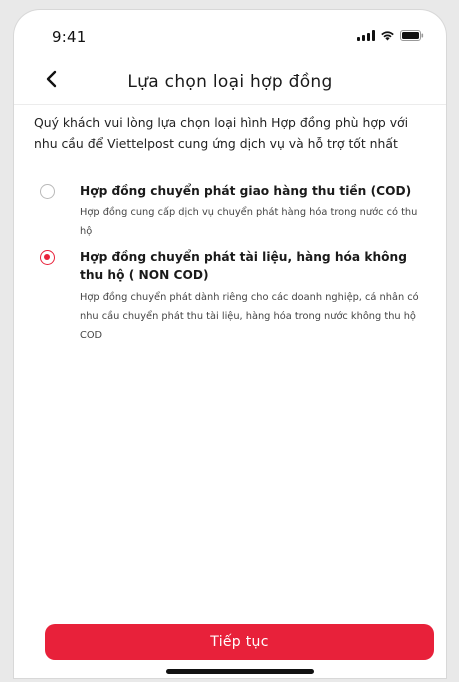  What do you see at coordinates (366, 35) in the screenshot?
I see `signal-icon` at bounding box center [366, 35].